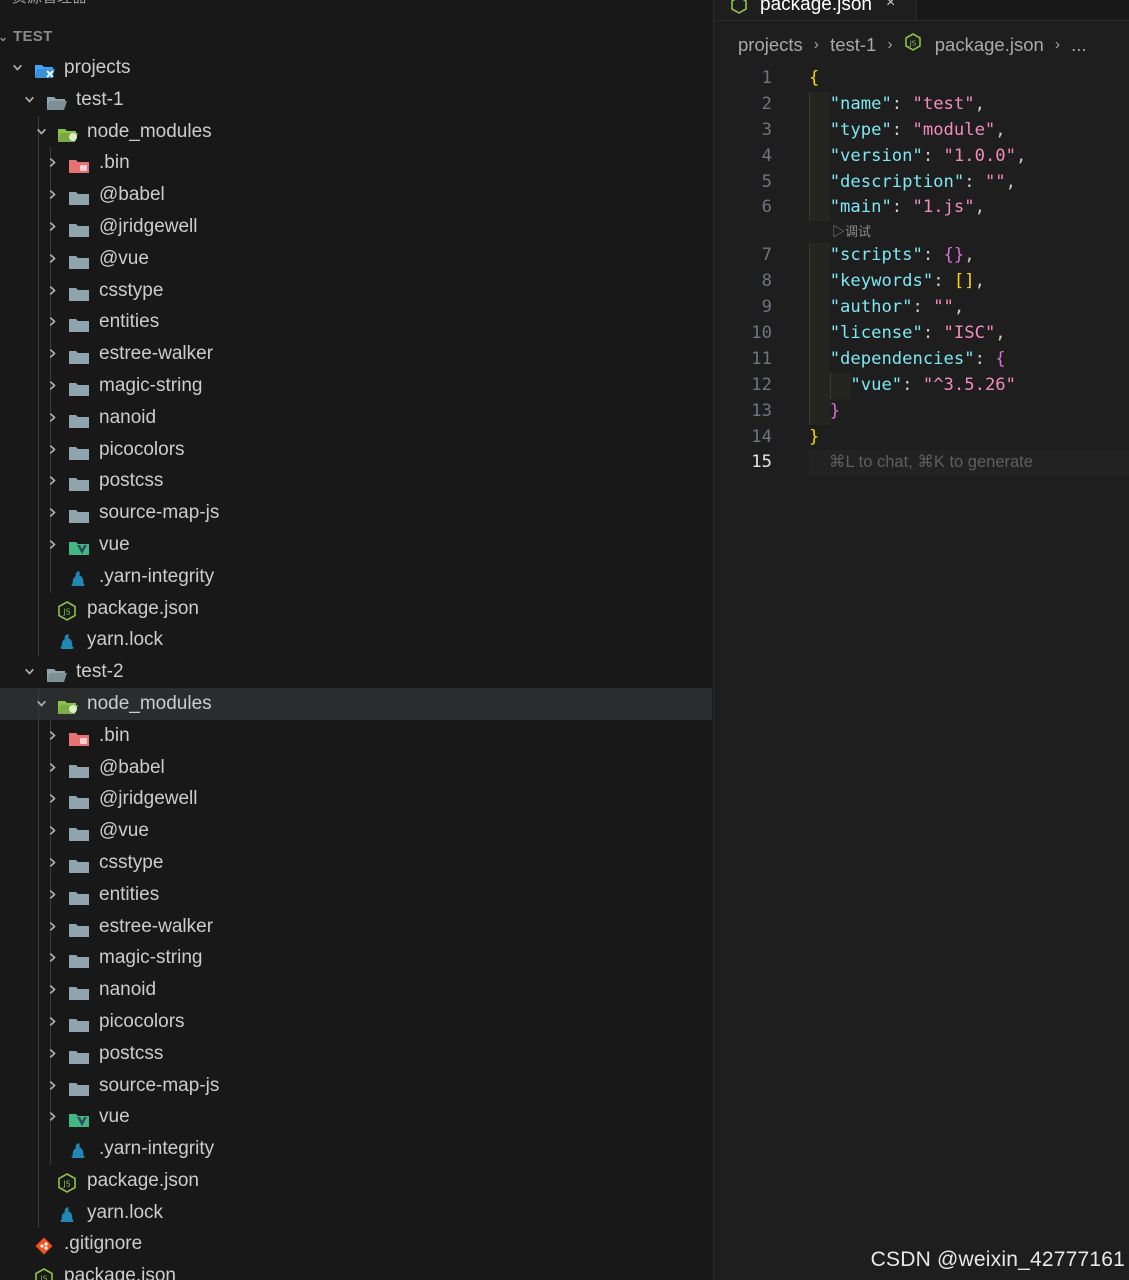 Image resolution: width=1129 pixels, height=1280 pixels. What do you see at coordinates (815, 10) in the screenshot?
I see `tab-package-json: package.json ×` at bounding box center [815, 10].